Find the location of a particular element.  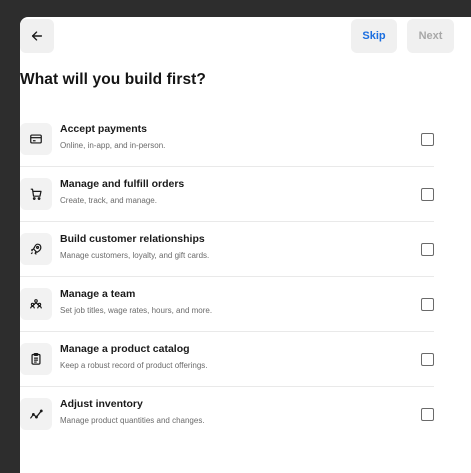

arrow-left-icon is located at coordinates (37, 36).